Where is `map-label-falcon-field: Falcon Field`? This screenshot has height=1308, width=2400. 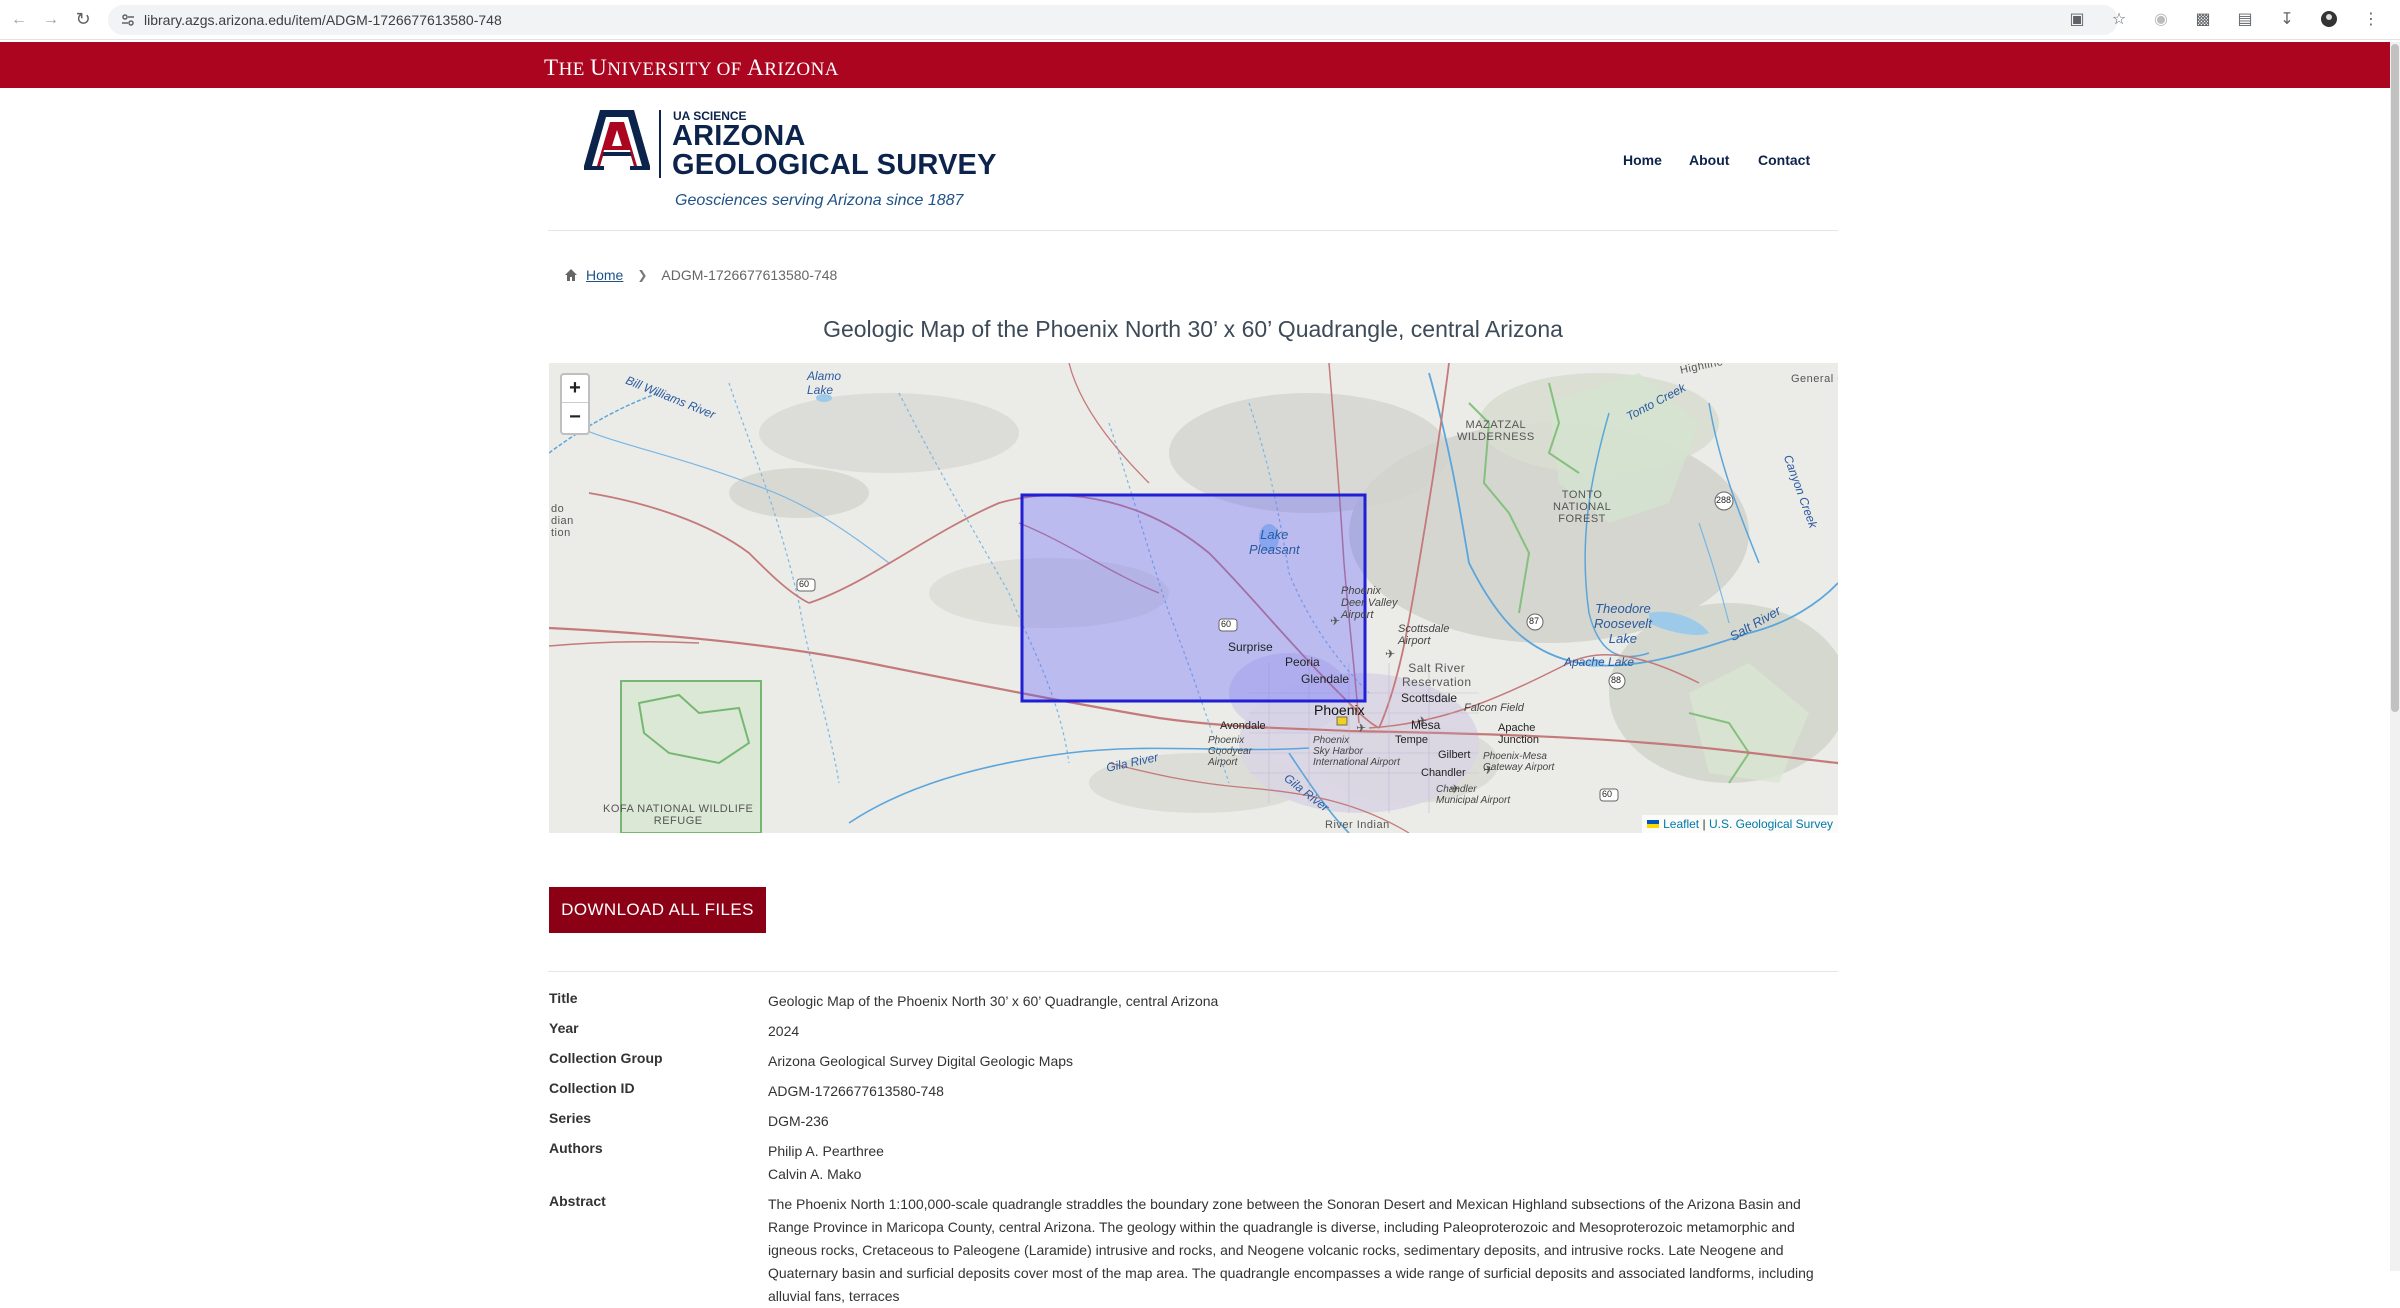
map-label-falcon-field: Falcon Field is located at coordinates (1494, 708).